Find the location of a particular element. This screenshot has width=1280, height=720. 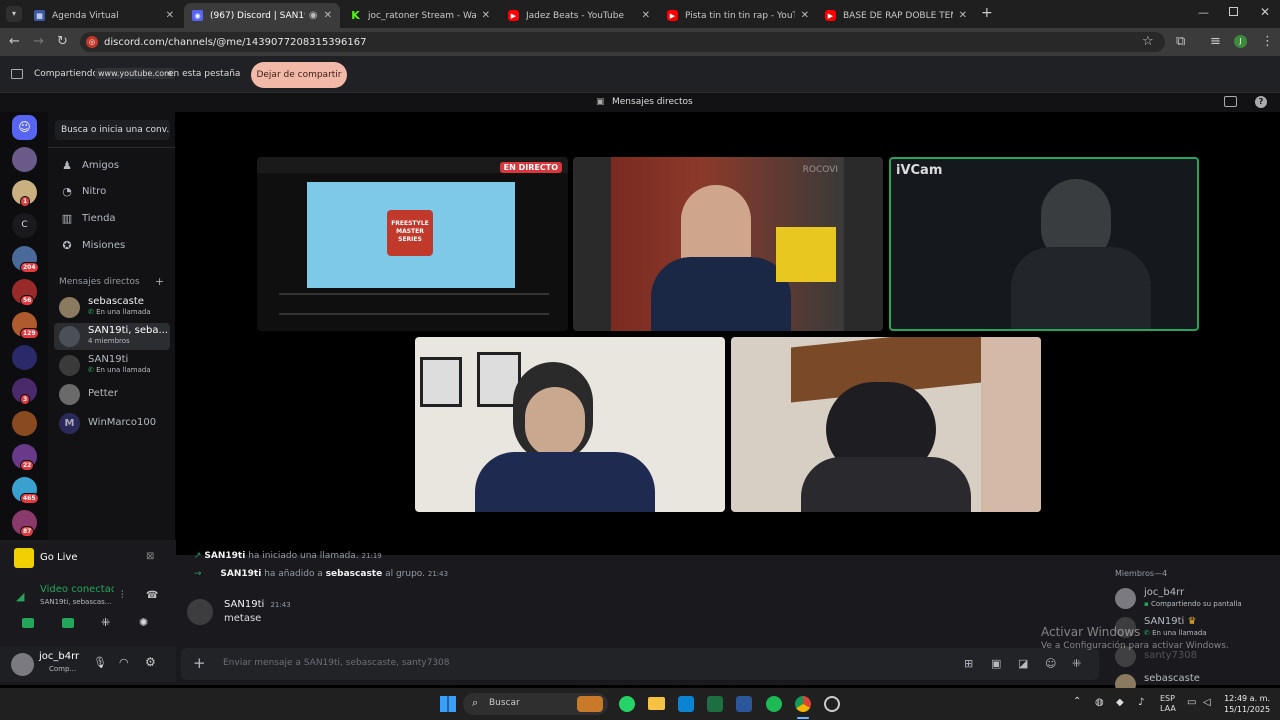

bookmark-star-icon: ☆ is located at coordinates (1148, 41).